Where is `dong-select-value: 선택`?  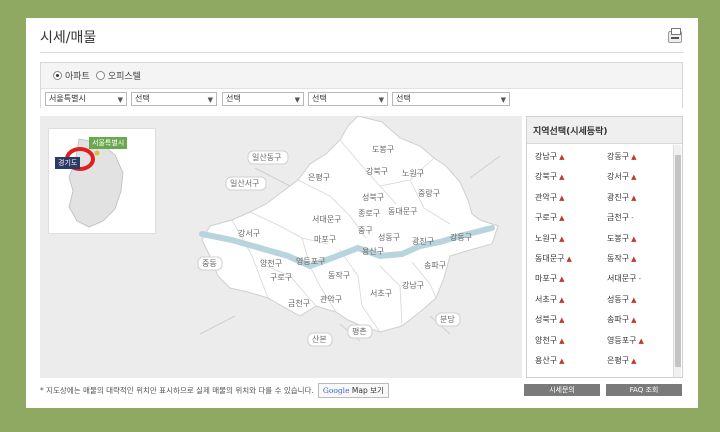 dong-select-value: 선택 is located at coordinates (233, 98).